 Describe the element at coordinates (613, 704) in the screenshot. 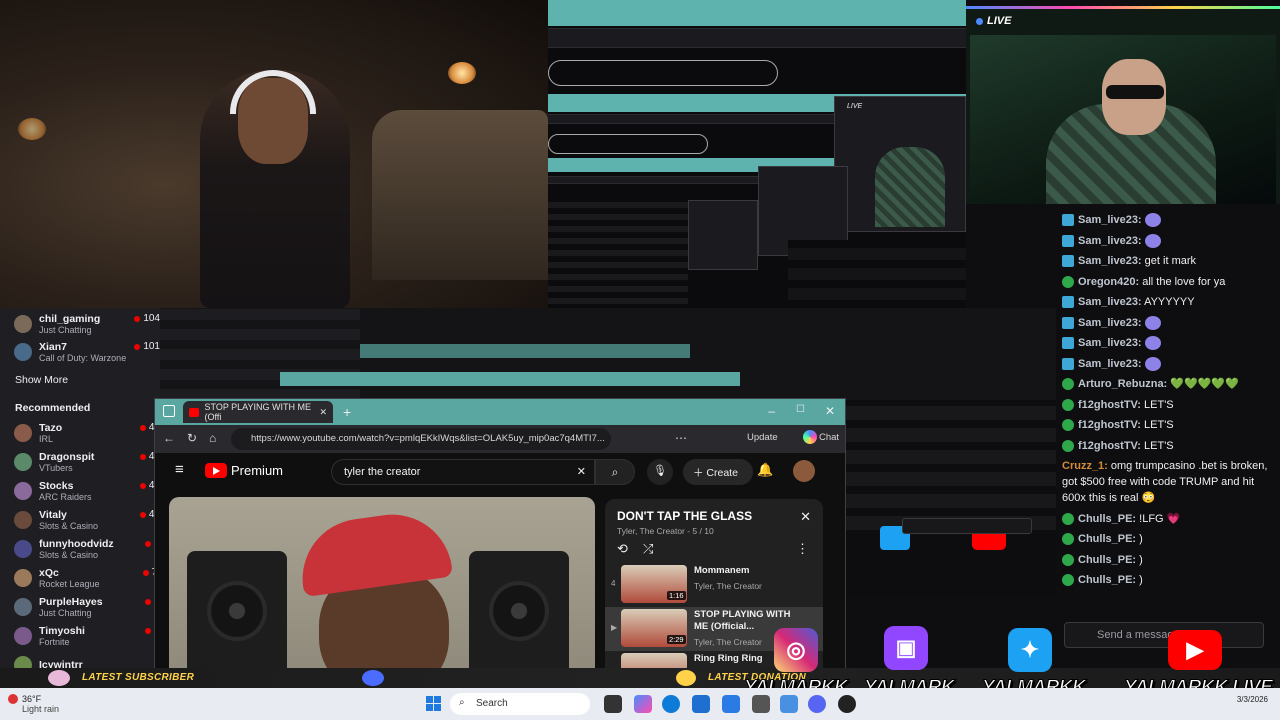

I see `task-view-icon` at that location.